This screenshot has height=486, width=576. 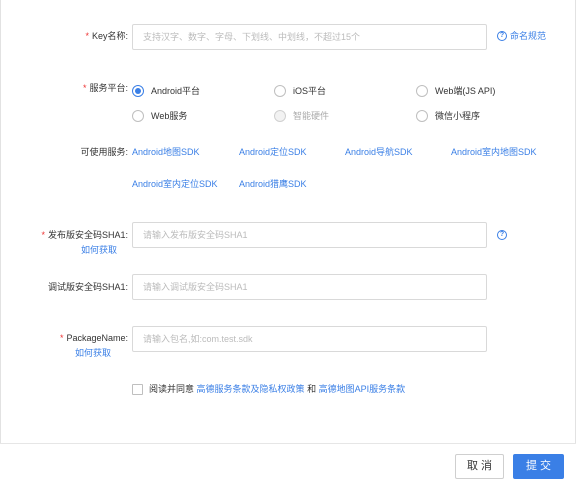 What do you see at coordinates (448, 115) in the screenshot?
I see `platform-radio-wechat-miniprogram: 微信小程序` at bounding box center [448, 115].